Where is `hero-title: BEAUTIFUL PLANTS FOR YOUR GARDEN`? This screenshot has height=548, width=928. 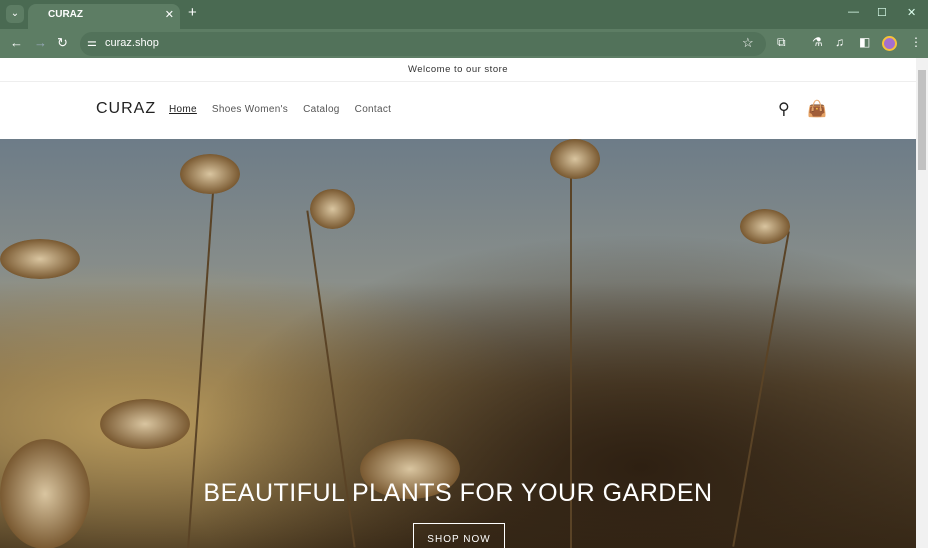
hero-title: BEAUTIFUL PLANTS FOR YOUR GARDEN is located at coordinates (458, 493).